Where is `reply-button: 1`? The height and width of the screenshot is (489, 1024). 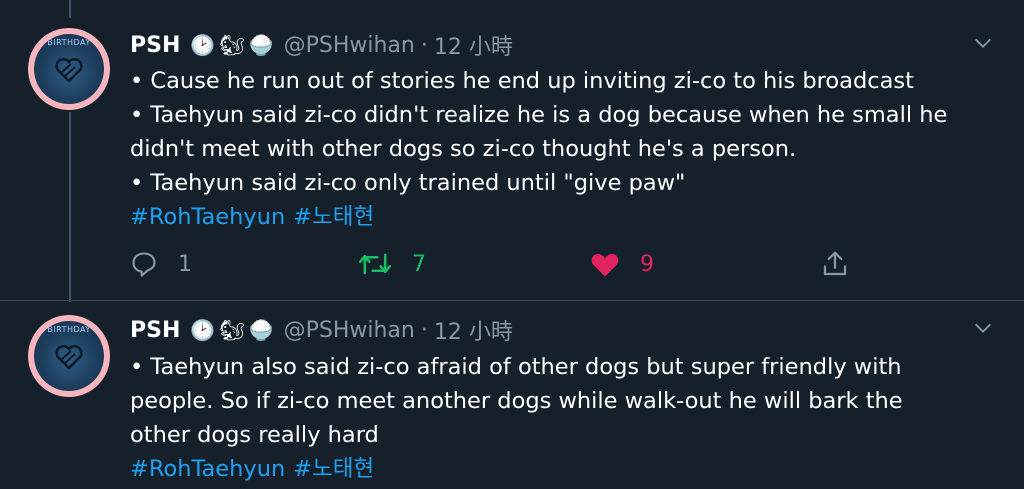
reply-button: 1 is located at coordinates (161, 264).